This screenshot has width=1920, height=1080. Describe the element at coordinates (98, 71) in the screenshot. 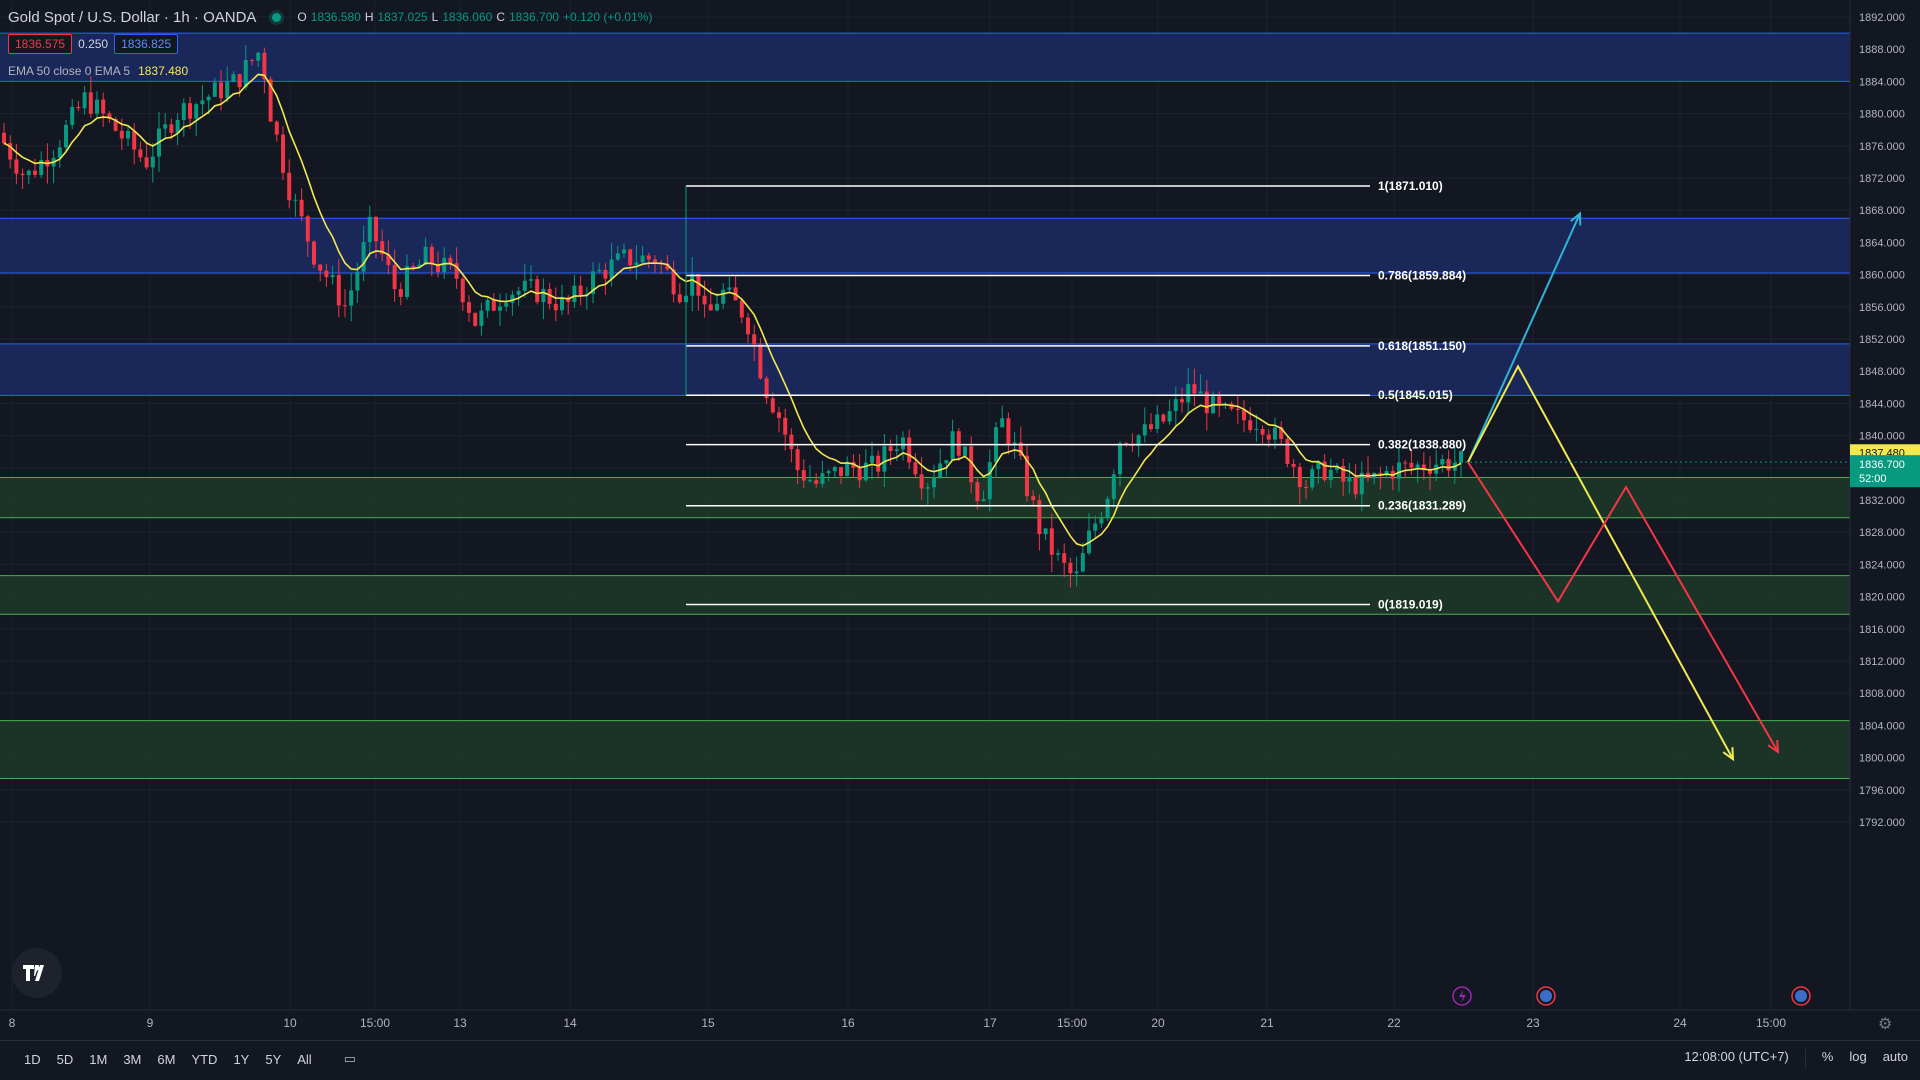

I see `indicator-legend: EMA 50 close 0 EMA 5 1837.480` at that location.